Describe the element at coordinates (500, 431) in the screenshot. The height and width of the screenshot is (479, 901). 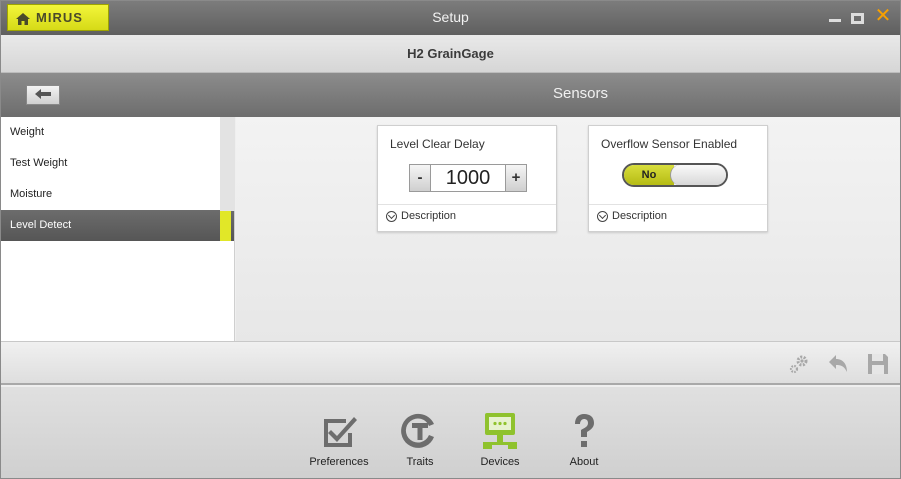
I see `devices-icon` at that location.